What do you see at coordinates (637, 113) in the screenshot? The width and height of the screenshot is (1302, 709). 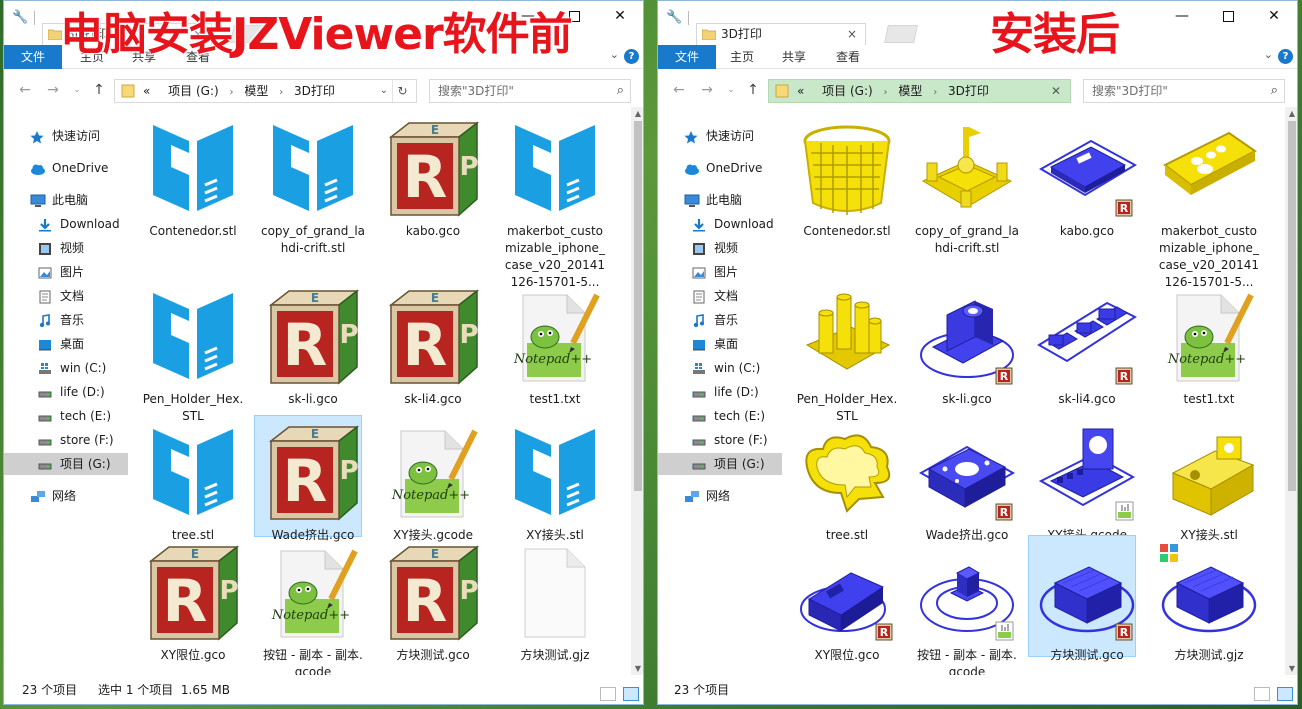 I see `scroll-up-icon: ▲` at bounding box center [637, 113].